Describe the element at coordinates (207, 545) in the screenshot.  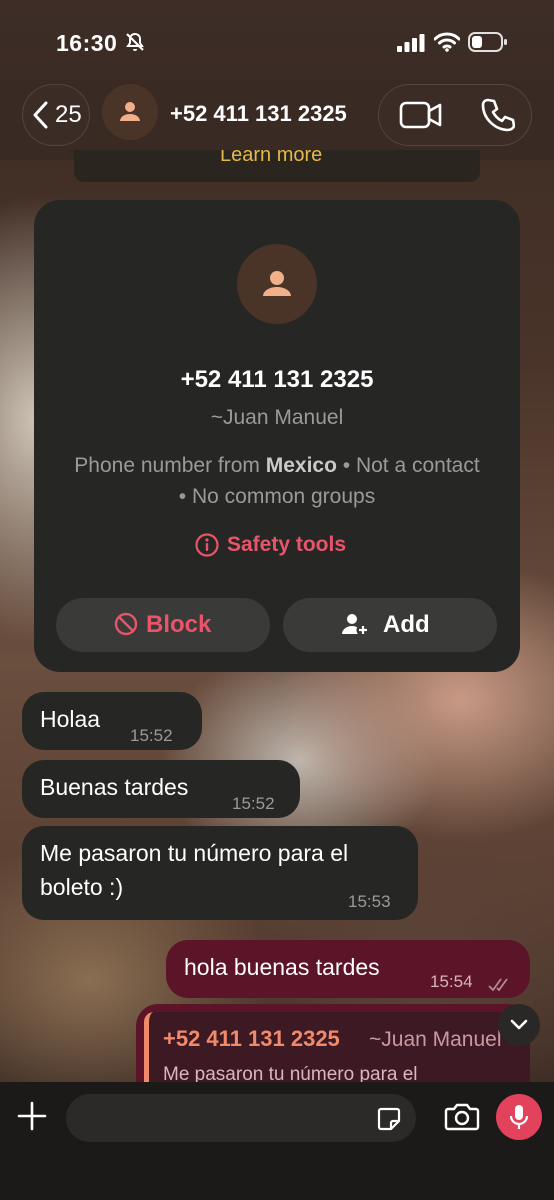
I see `info-icon` at that location.